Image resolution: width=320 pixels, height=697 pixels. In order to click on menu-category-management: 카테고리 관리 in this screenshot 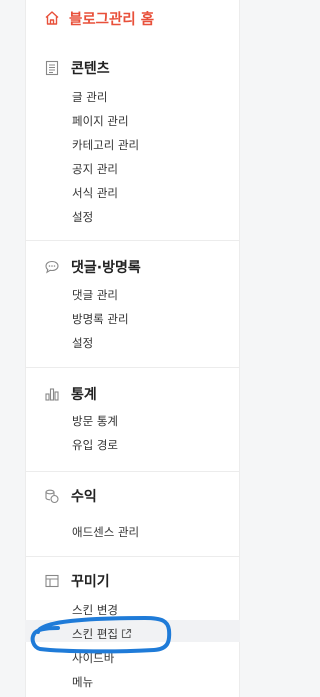, I will do `click(105, 145)`.